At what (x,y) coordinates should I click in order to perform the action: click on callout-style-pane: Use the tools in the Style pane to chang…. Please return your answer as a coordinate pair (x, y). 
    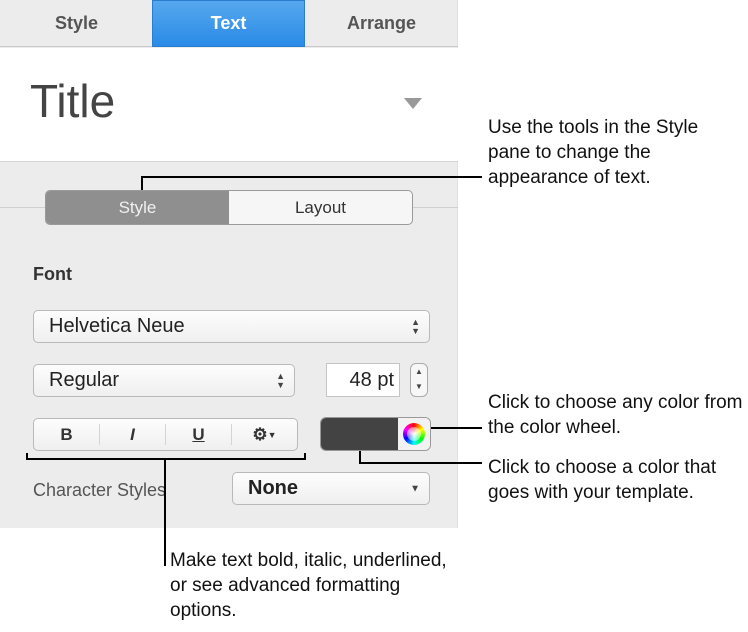
    Looking at the image, I should click on (593, 152).